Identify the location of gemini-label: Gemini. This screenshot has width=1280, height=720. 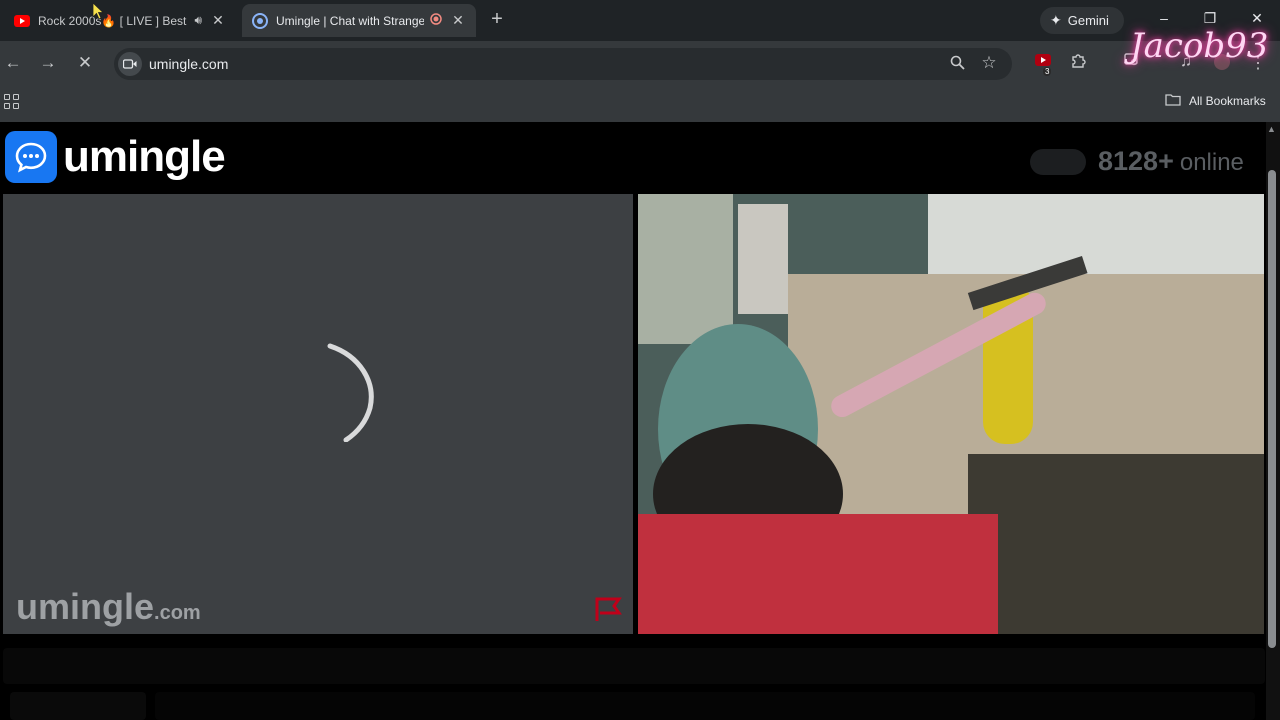
(1088, 20).